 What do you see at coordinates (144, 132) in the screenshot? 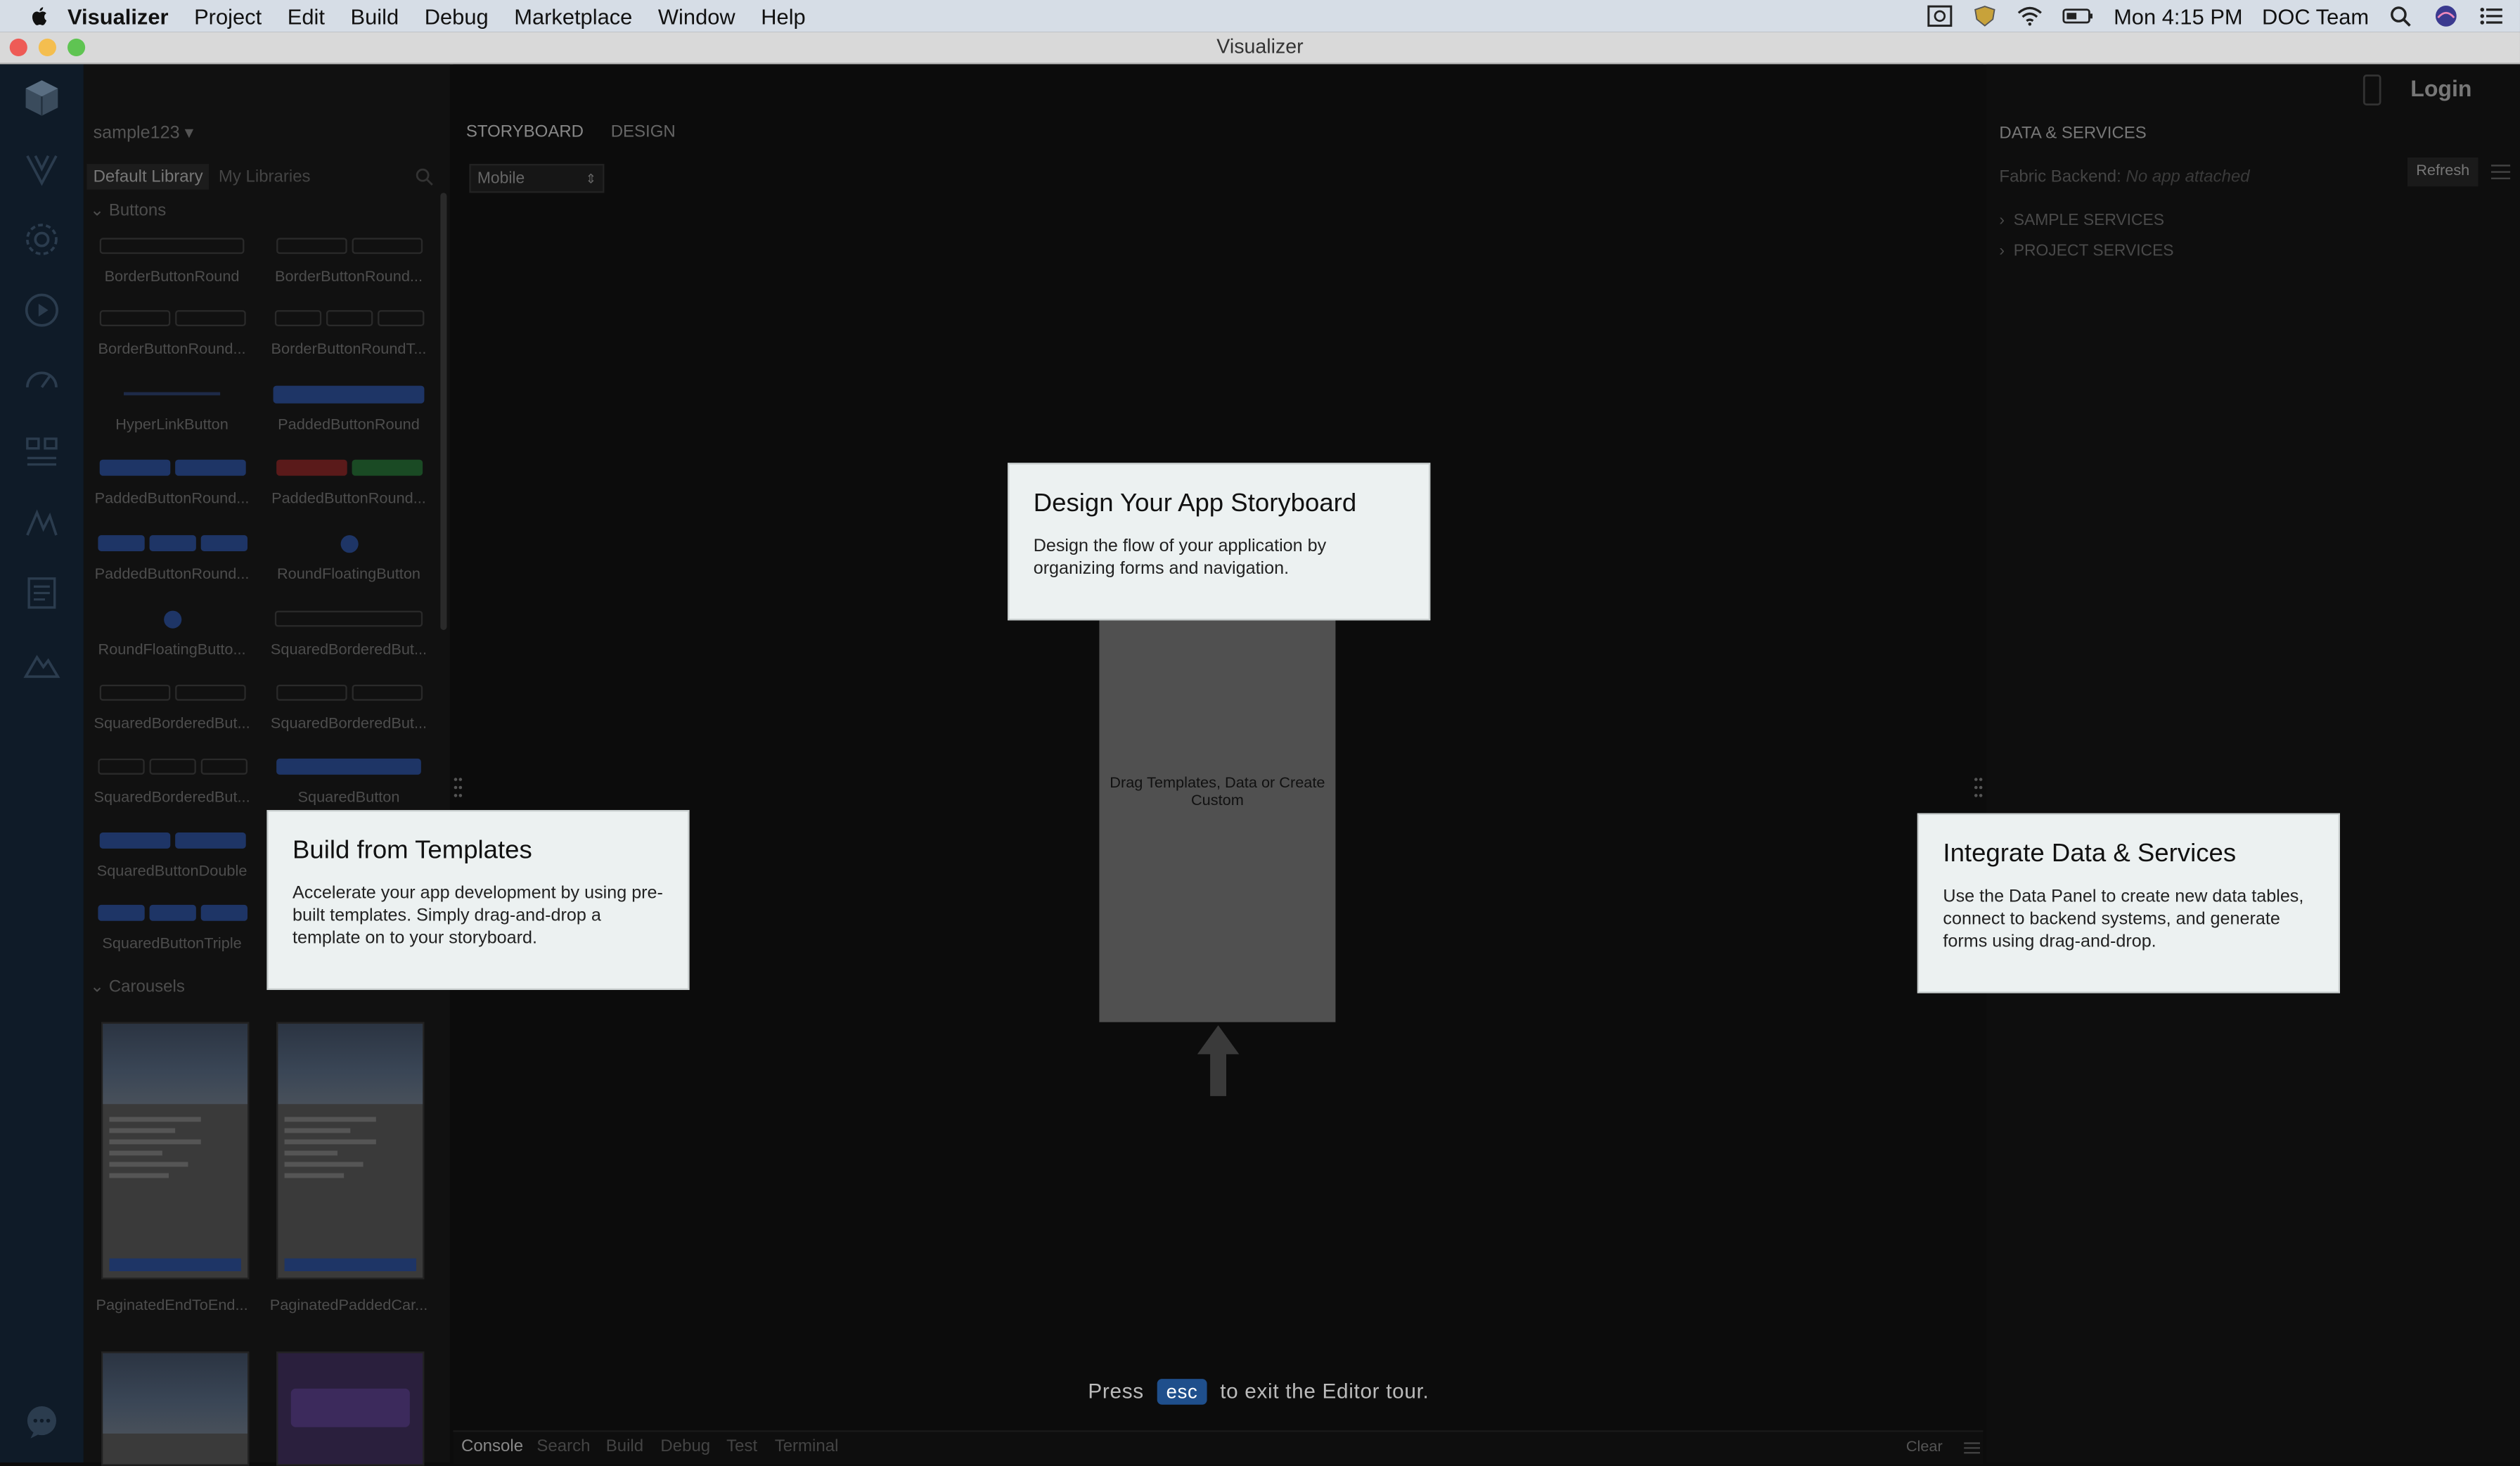
I see `project-selector: sample123 ▾` at bounding box center [144, 132].